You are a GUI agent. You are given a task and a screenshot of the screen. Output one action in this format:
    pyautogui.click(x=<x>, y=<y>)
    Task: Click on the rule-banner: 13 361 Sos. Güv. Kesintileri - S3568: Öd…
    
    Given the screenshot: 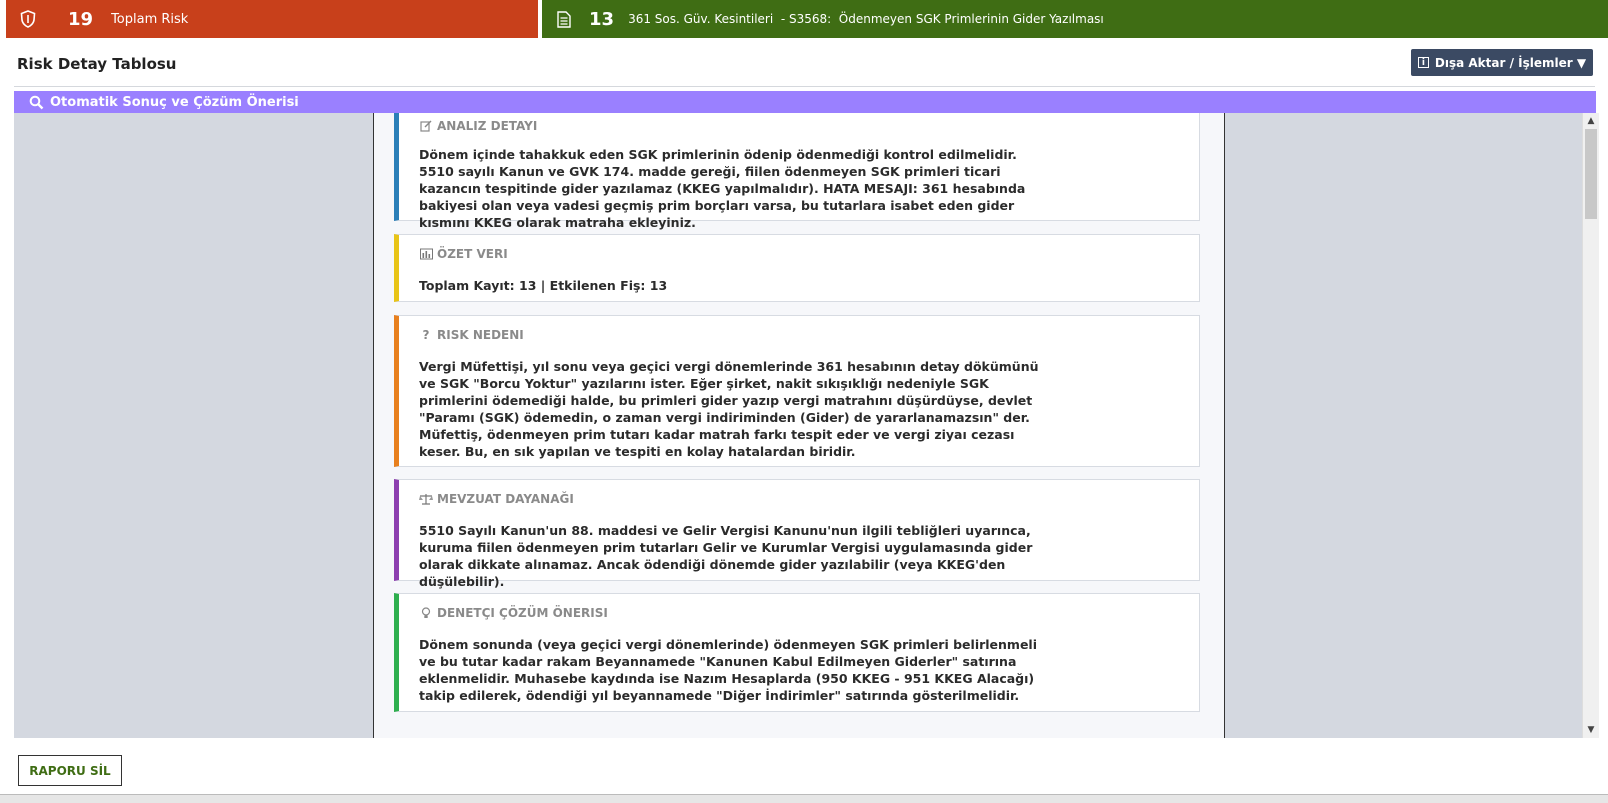 What is the action you would take?
    pyautogui.click(x=1075, y=19)
    